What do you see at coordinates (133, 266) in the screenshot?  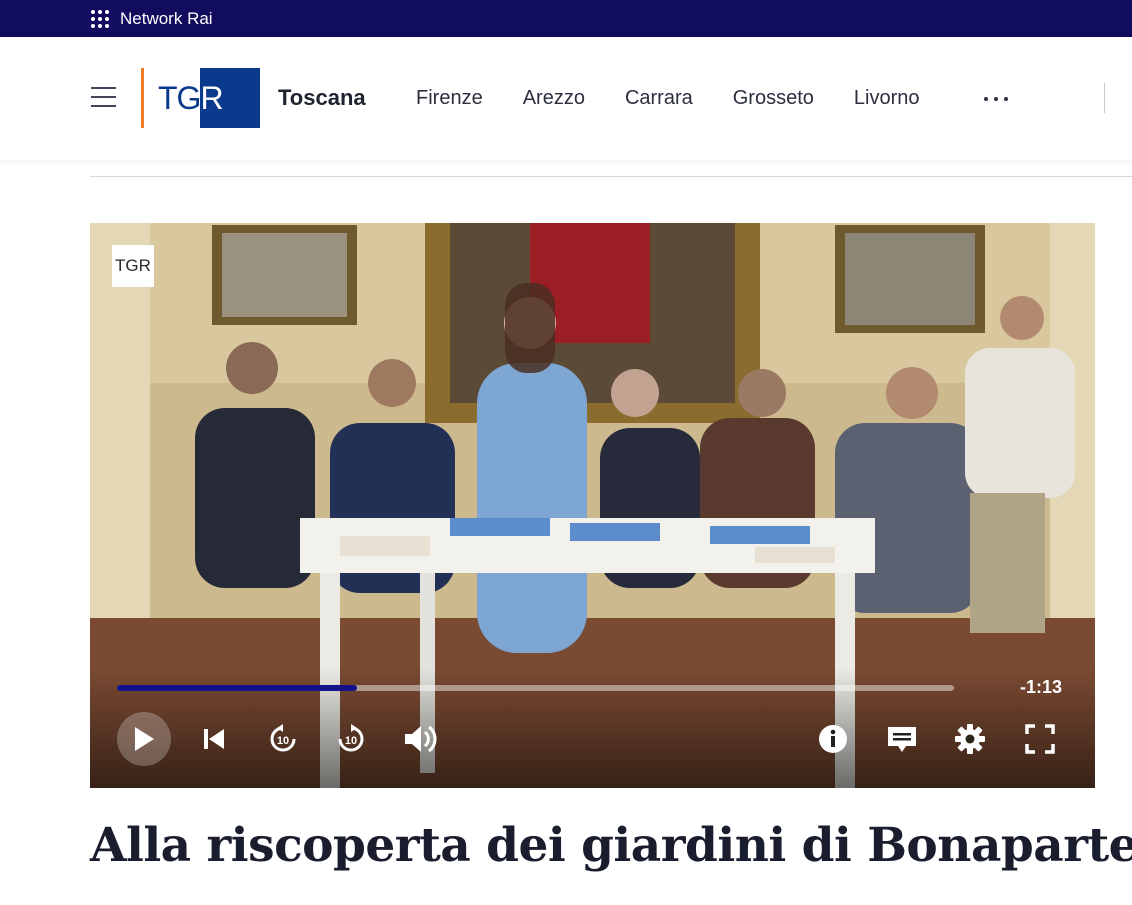 I see `tgr-watermark: TGR` at bounding box center [133, 266].